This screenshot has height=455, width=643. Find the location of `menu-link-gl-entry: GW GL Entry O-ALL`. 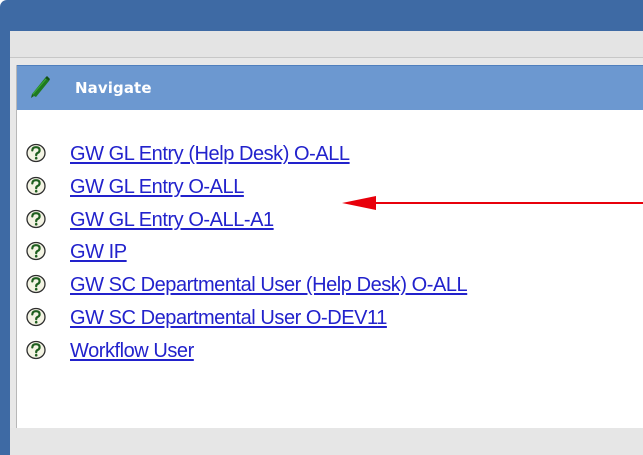

menu-link-gl-entry: GW GL Entry O-ALL is located at coordinates (157, 187).